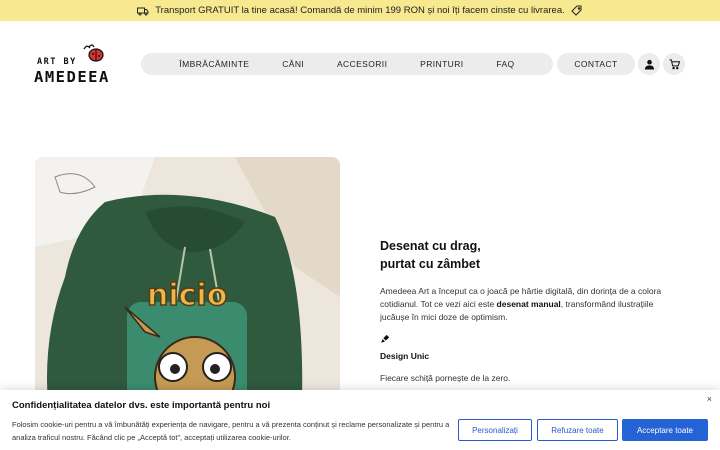 This screenshot has width=720, height=450. Describe the element at coordinates (445, 378) in the screenshot. I see `feature-text: Fiecare schiță pornește de la zero.` at that location.